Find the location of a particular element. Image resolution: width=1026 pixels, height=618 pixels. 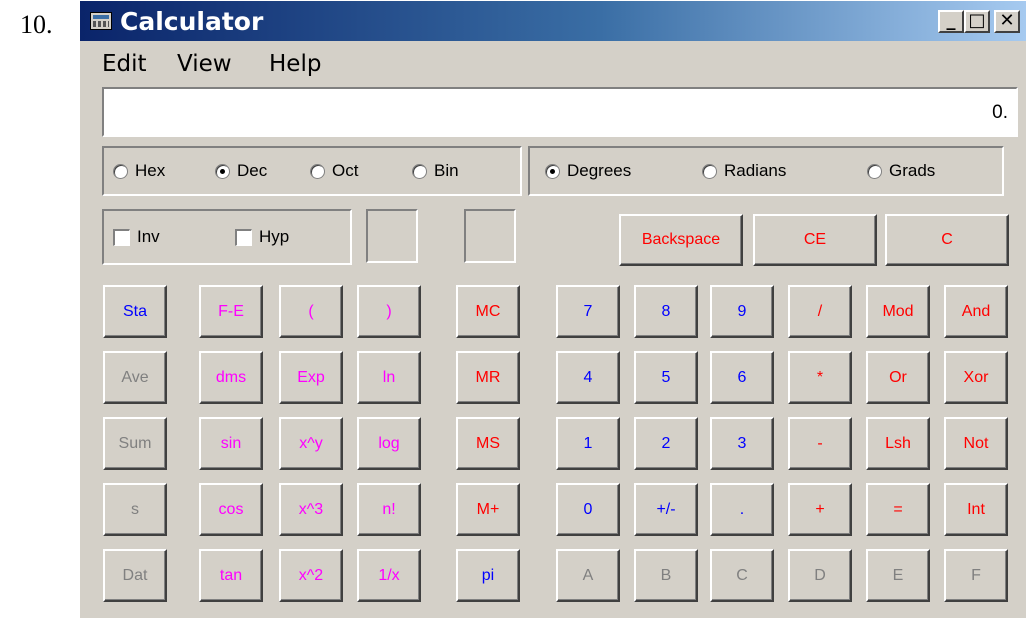

backspace-button: Backspace is located at coordinates (681, 240).